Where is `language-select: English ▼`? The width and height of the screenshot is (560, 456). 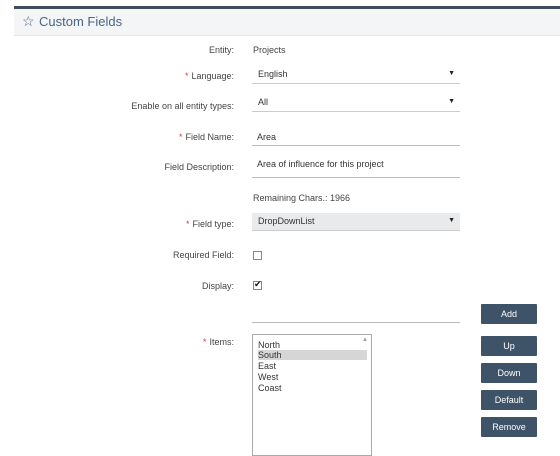 language-select: English ▼ is located at coordinates (356, 75).